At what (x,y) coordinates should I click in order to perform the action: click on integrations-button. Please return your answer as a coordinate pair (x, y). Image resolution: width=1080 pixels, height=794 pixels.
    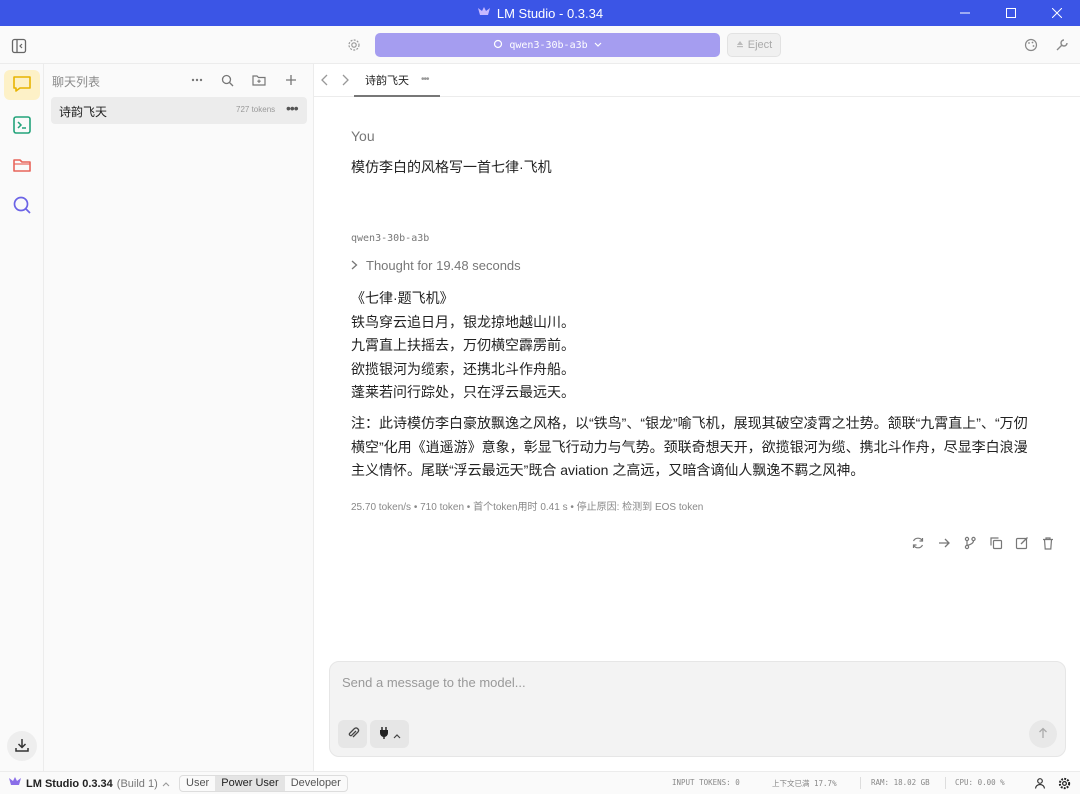
    Looking at the image, I should click on (389, 734).